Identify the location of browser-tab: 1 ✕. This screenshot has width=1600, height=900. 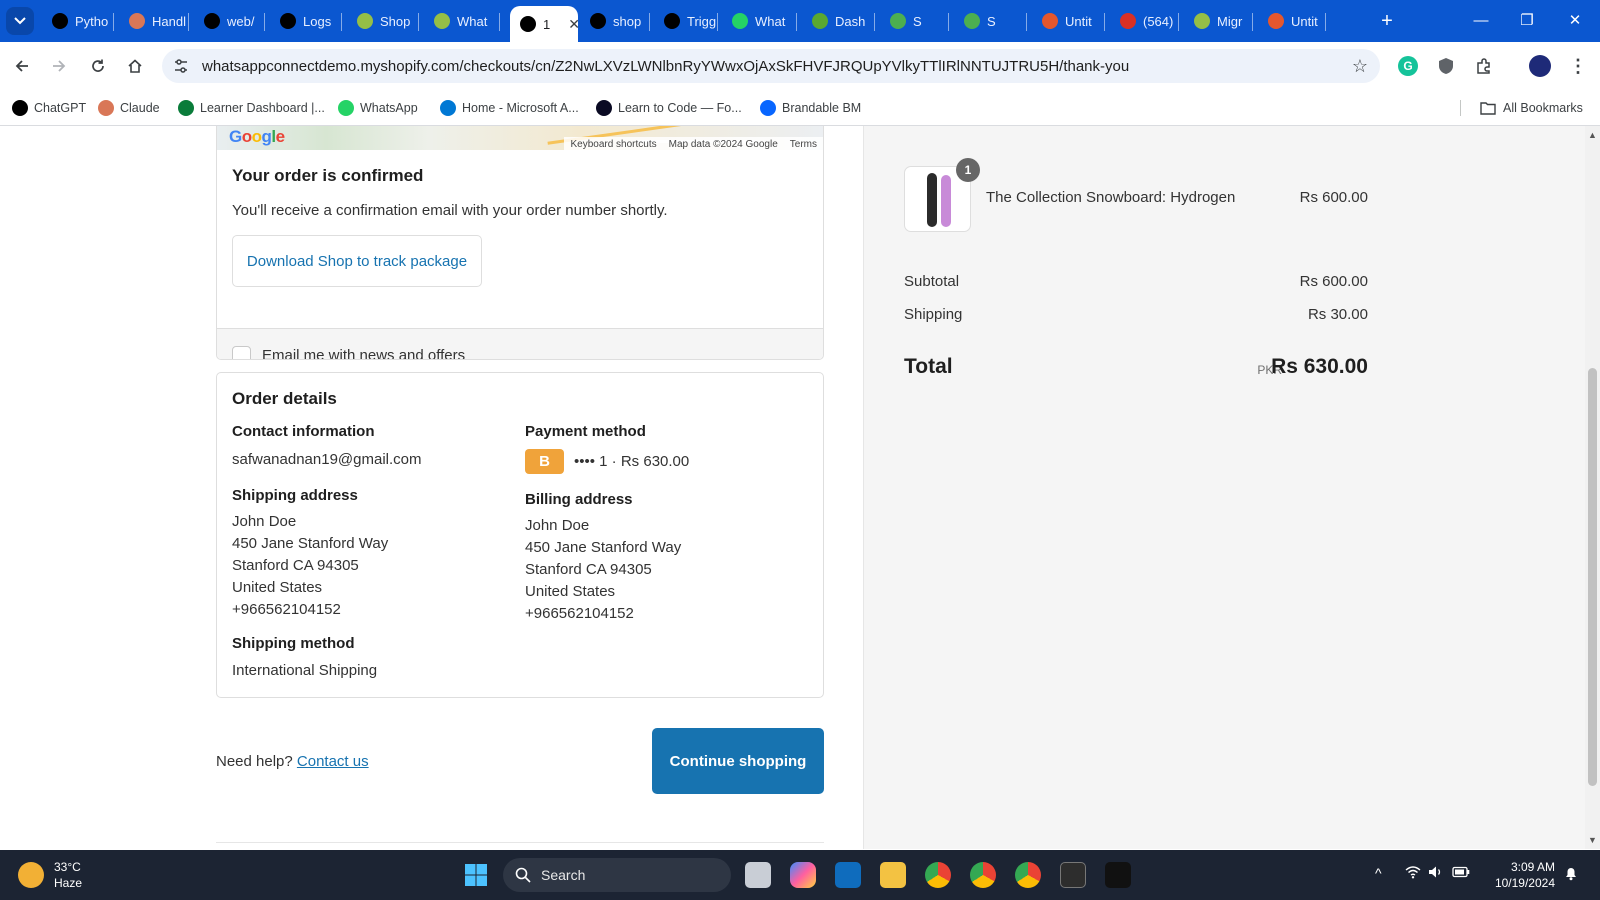
(544, 24).